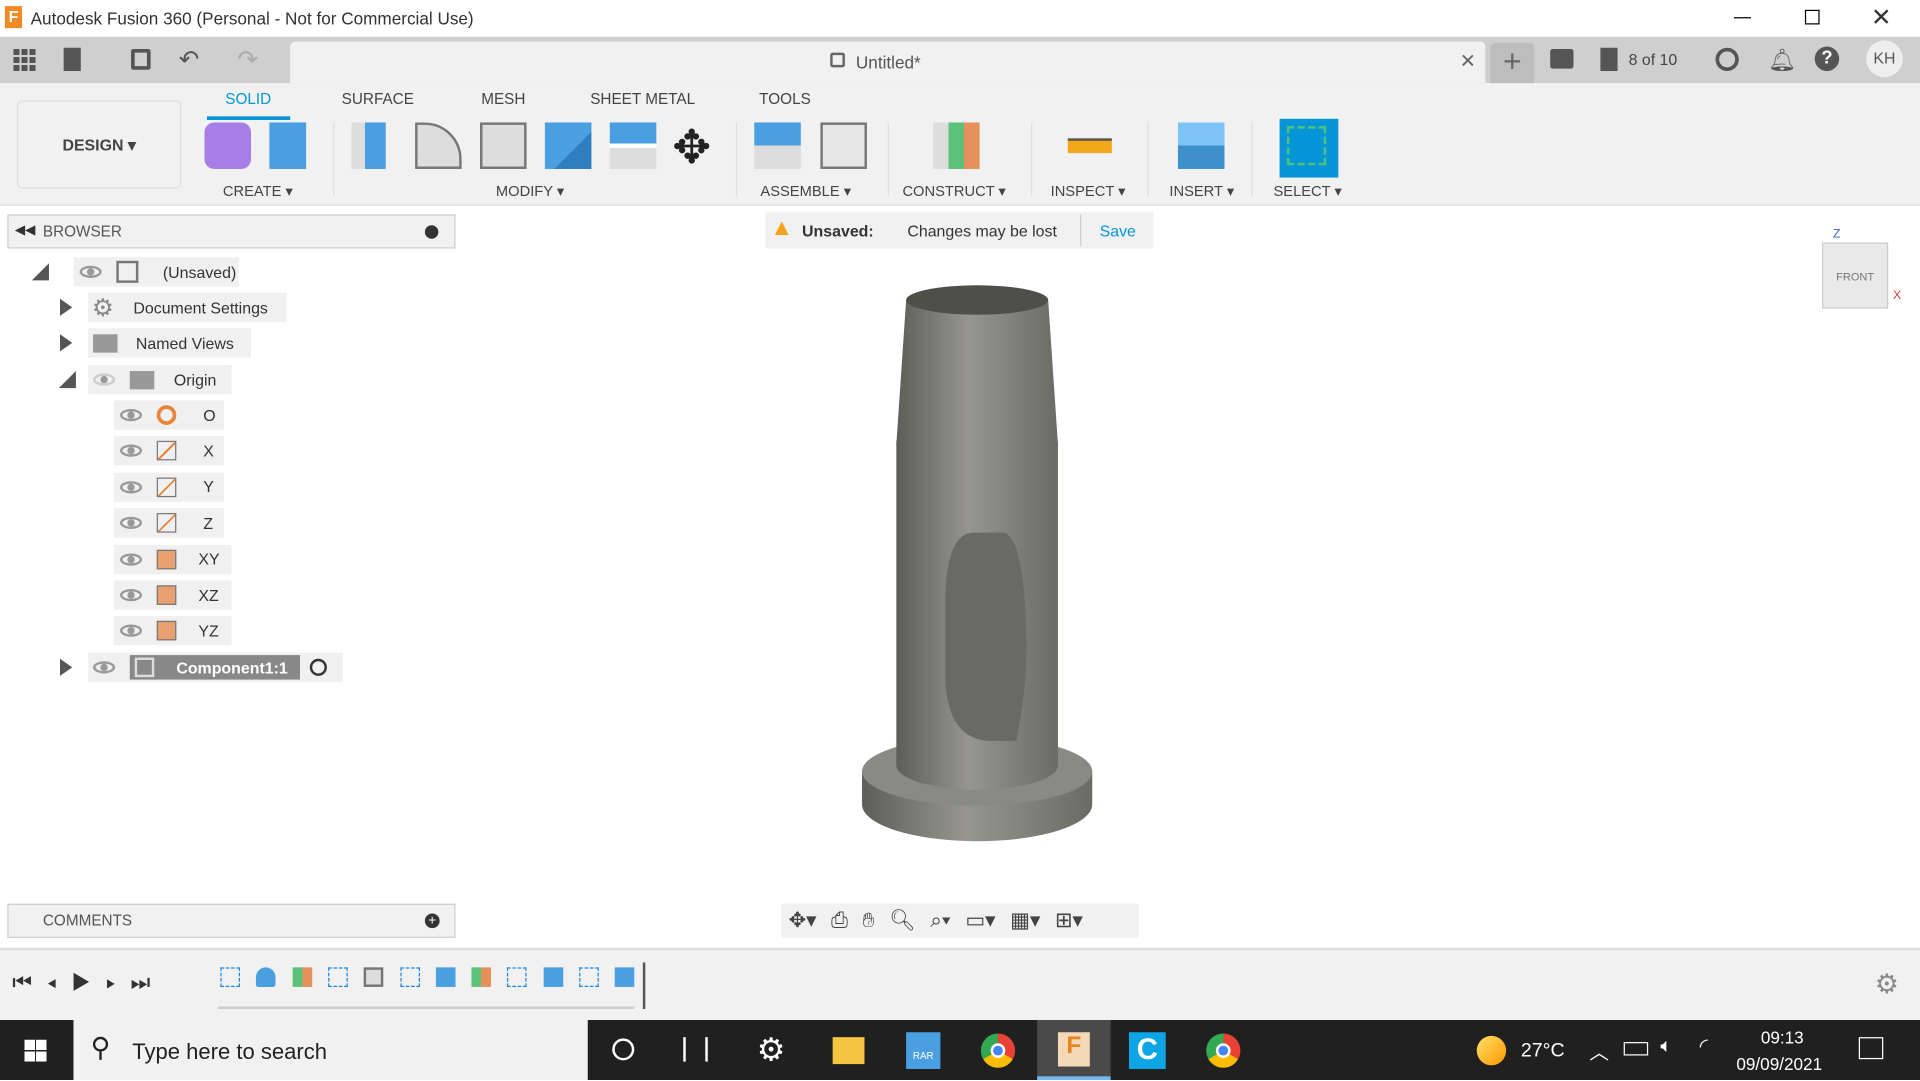 The image size is (1920, 1081). I want to click on view-cube-face: FRONT, so click(1855, 277).